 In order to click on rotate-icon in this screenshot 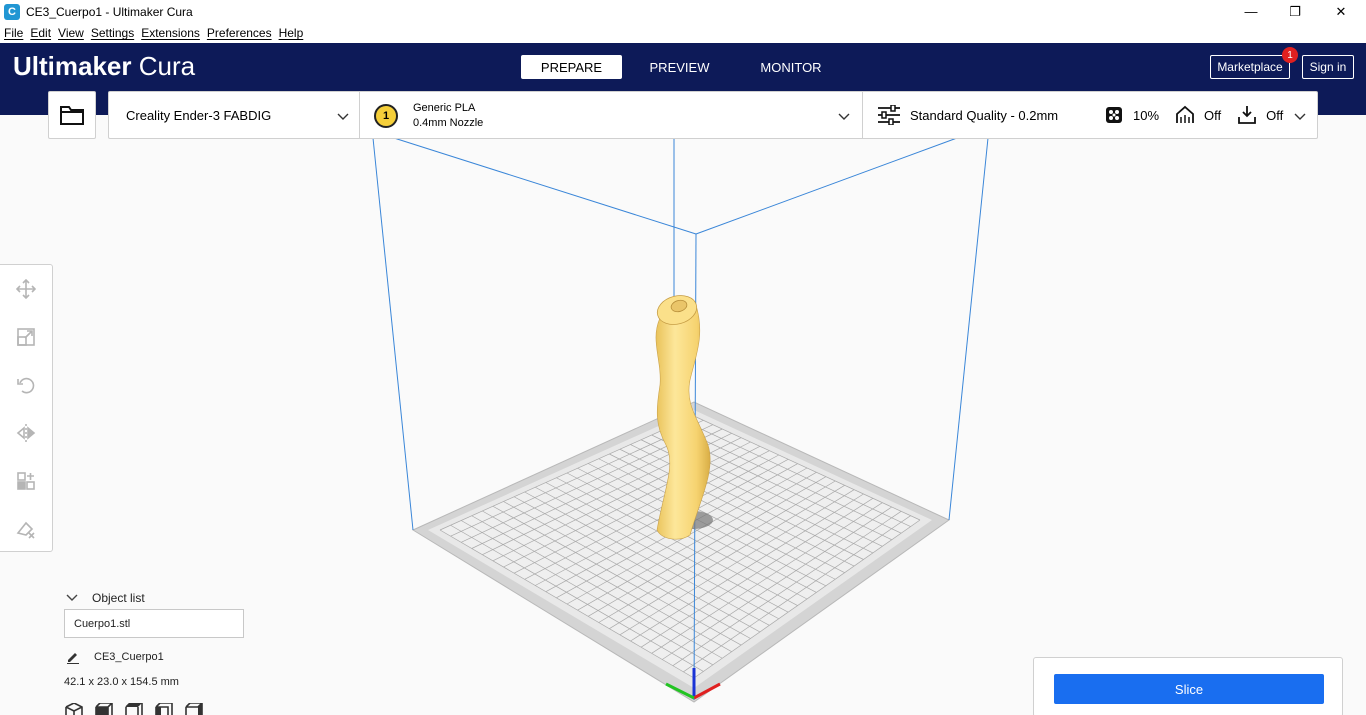, I will do `click(26, 385)`.